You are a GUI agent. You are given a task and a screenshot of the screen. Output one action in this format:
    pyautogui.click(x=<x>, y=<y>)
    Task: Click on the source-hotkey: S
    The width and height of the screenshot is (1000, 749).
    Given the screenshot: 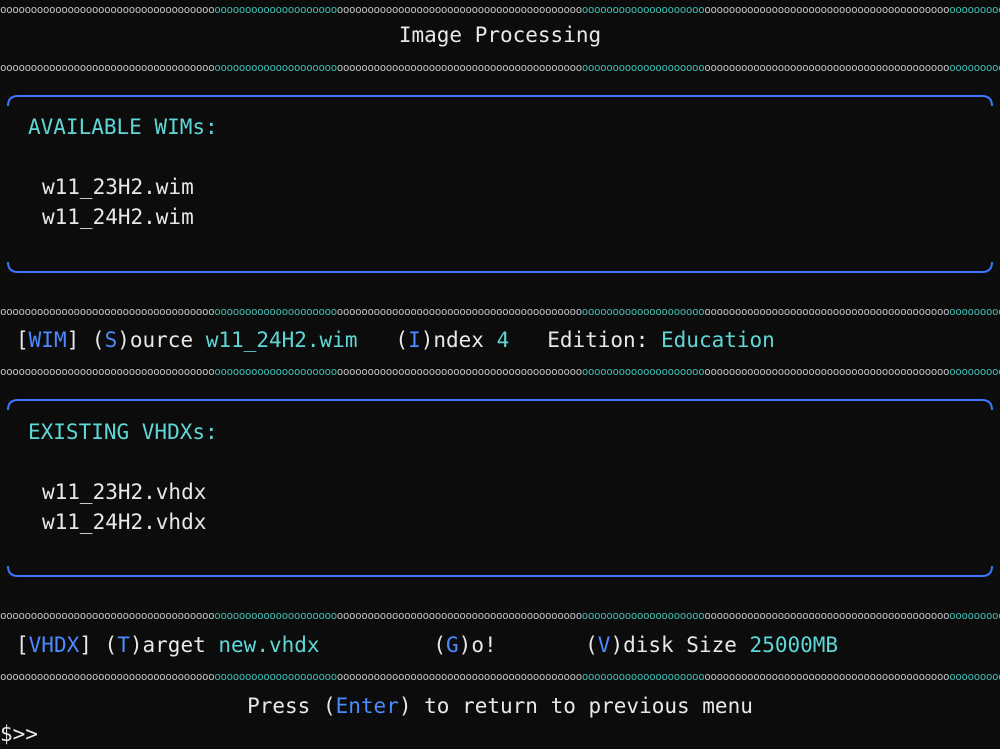 What is the action you would take?
    pyautogui.click(x=111, y=340)
    